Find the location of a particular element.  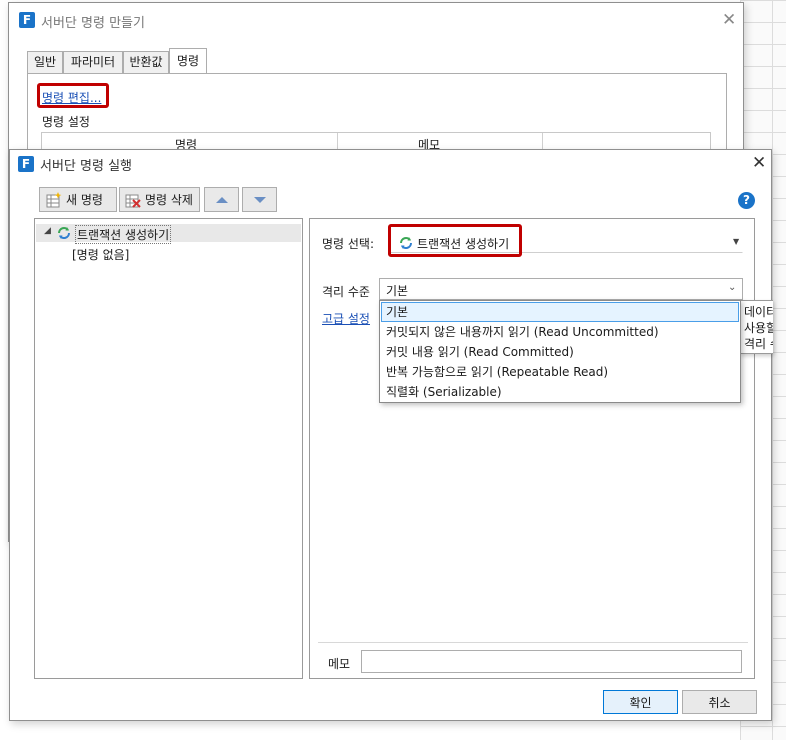

advanced-settings-link: 고급 설정 is located at coordinates (346, 318).